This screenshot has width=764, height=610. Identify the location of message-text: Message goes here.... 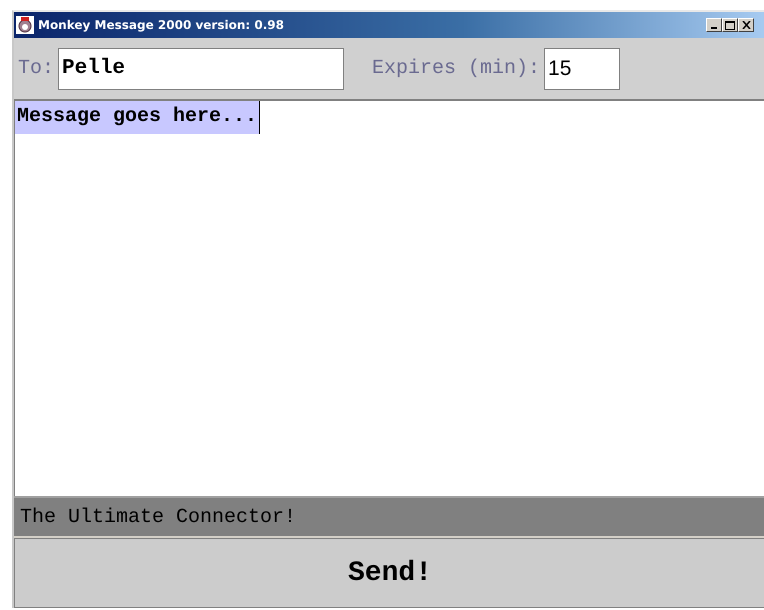
(137, 117).